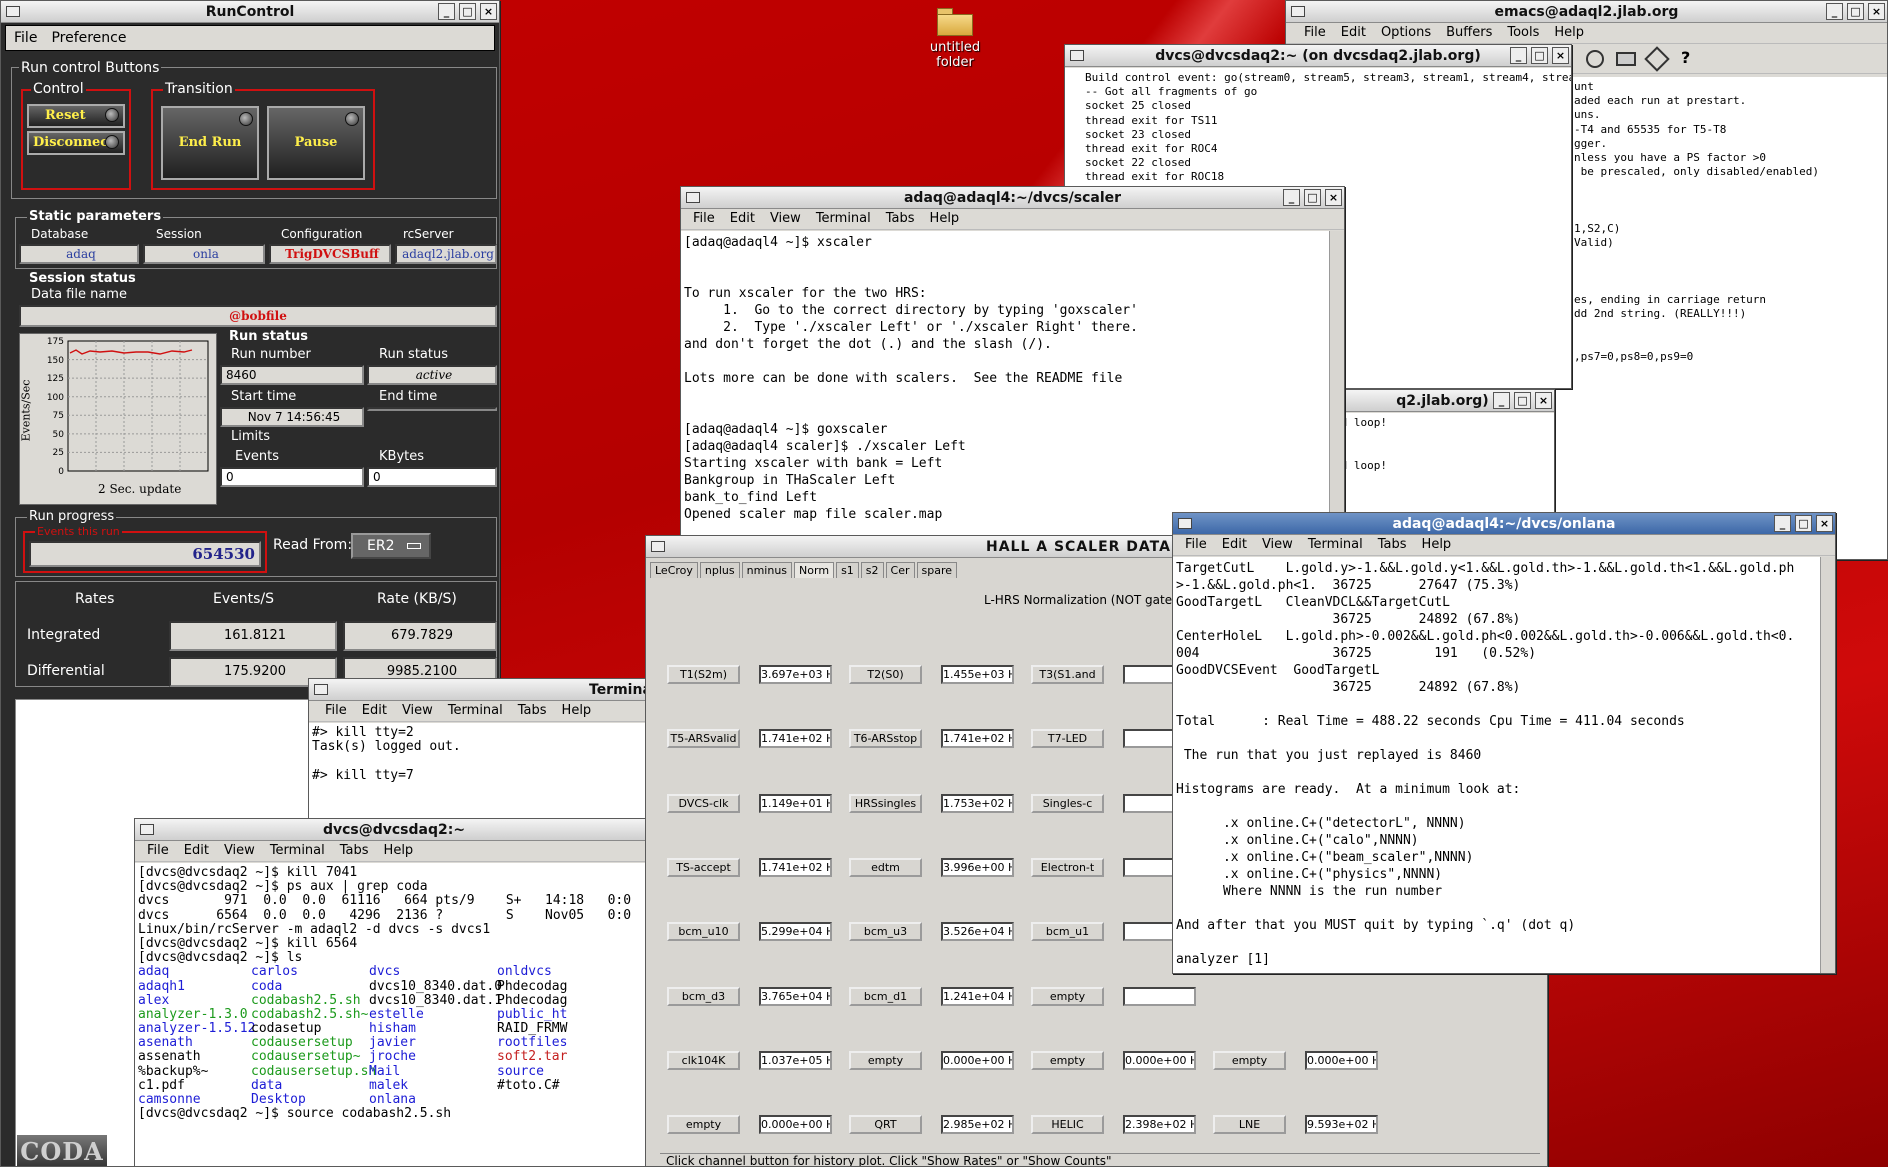 The height and width of the screenshot is (1167, 1888). I want to click on ls-entry: codabash2.5.sh, so click(306, 1000).